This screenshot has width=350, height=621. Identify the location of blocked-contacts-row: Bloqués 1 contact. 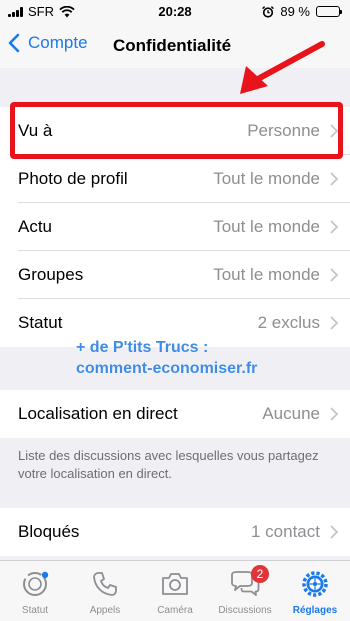
(175, 532).